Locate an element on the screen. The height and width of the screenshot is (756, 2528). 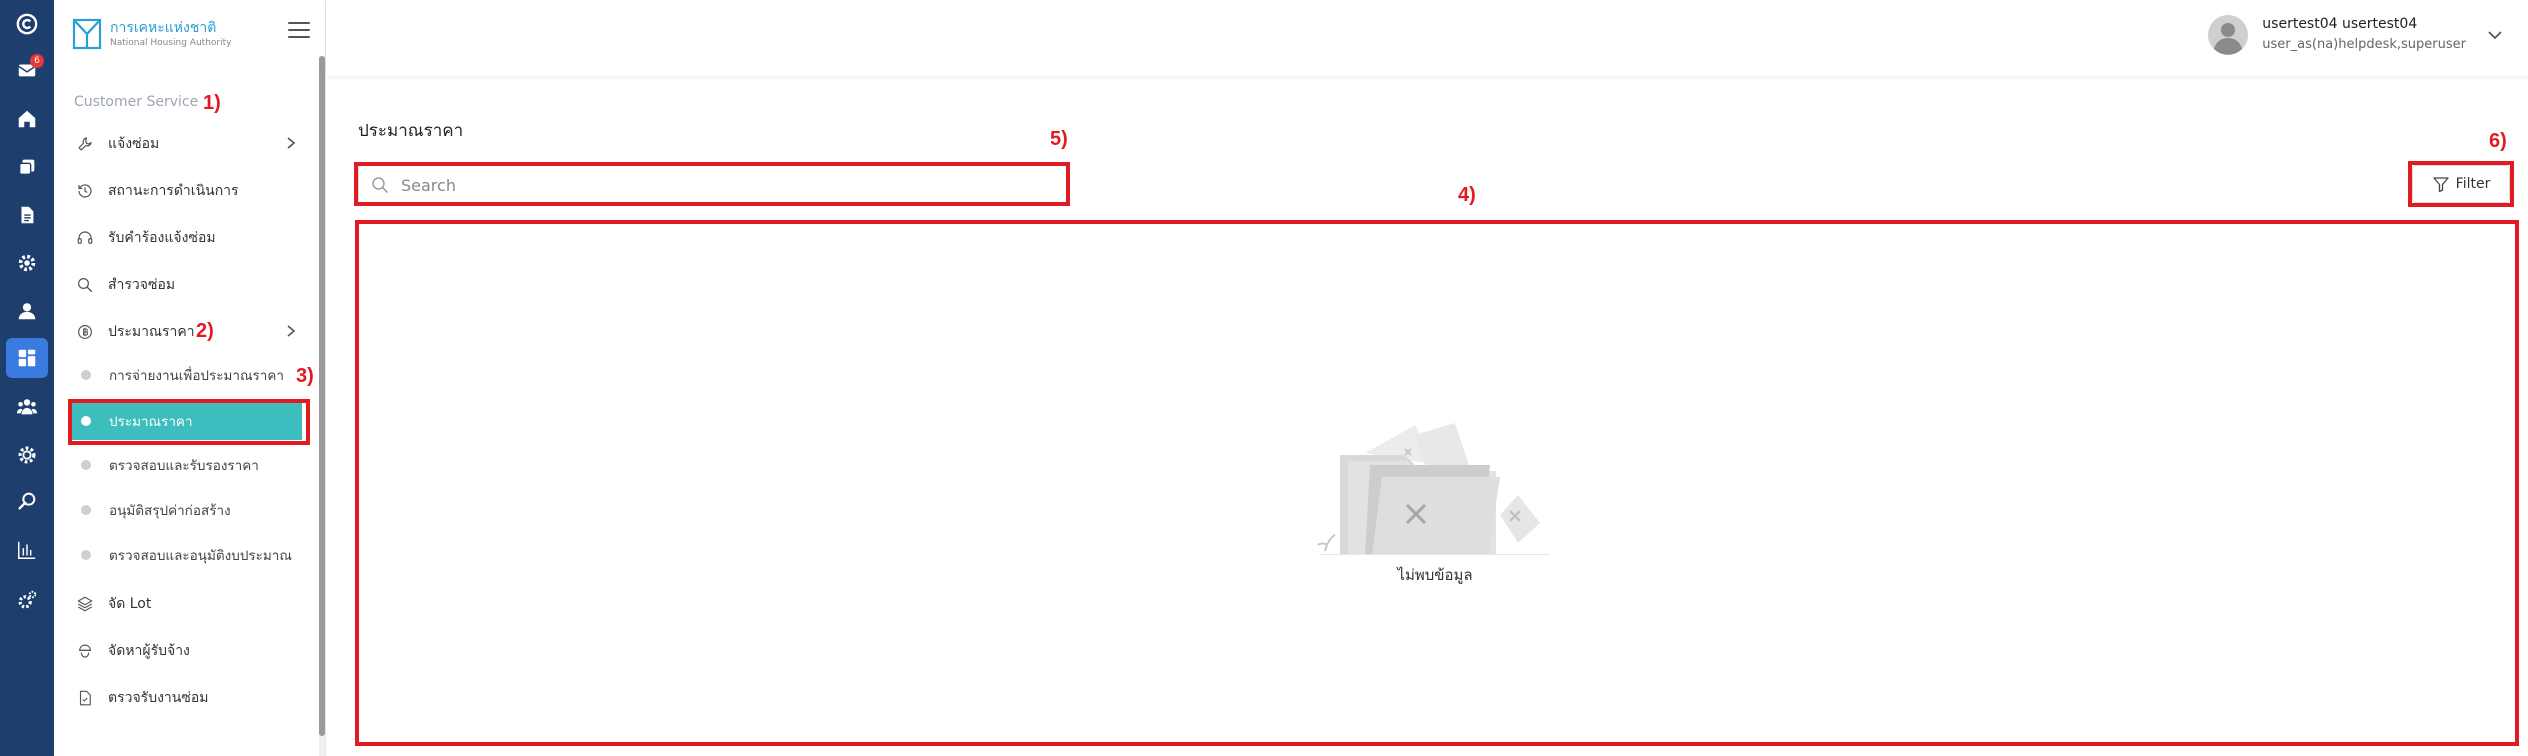
file-check-icon is located at coordinates (85, 698).